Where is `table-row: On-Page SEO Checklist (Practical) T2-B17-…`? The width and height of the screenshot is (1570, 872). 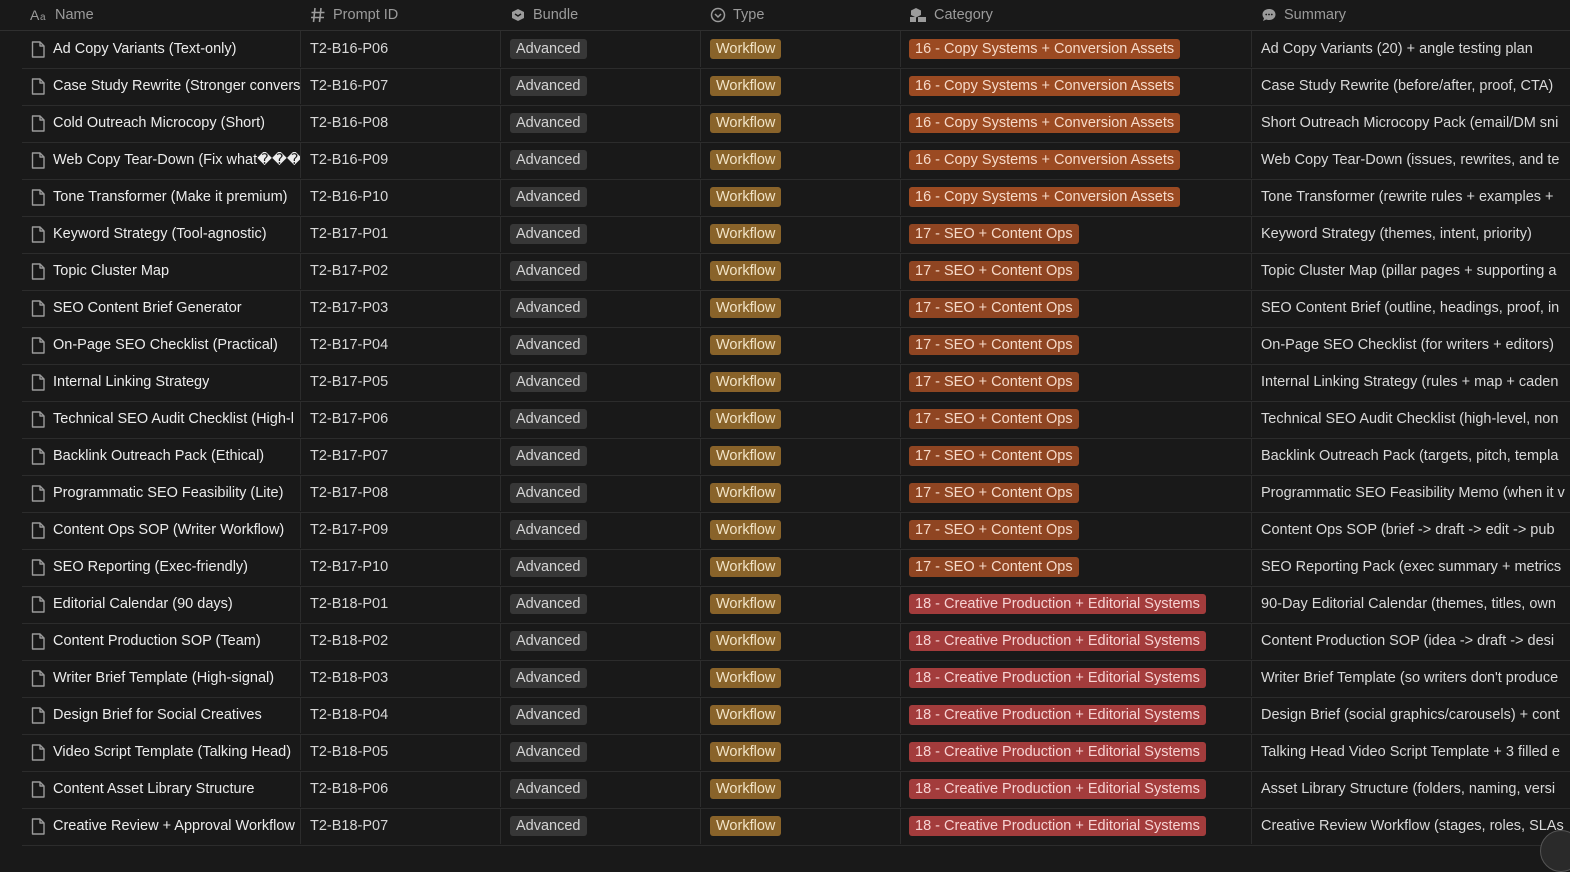 table-row: On-Page SEO Checklist (Practical) T2-B17-… is located at coordinates (796, 346).